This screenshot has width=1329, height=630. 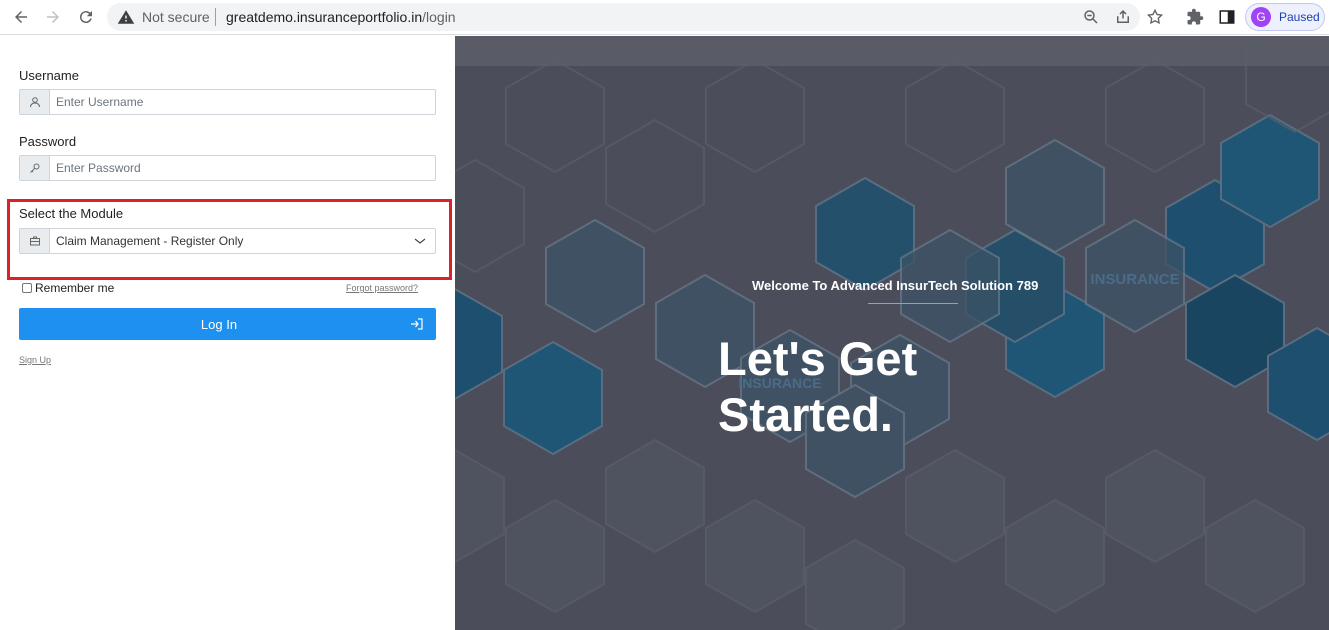 I want to click on reload-button, so click(x=86, y=17).